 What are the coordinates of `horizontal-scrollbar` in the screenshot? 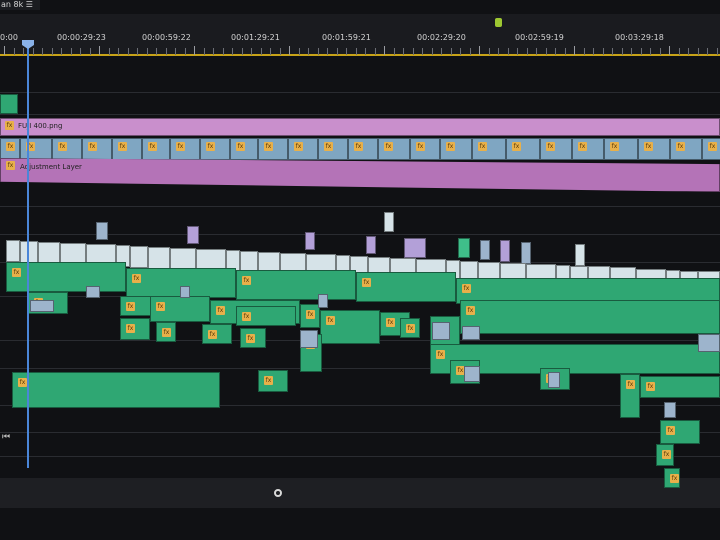 It's located at (360, 493).